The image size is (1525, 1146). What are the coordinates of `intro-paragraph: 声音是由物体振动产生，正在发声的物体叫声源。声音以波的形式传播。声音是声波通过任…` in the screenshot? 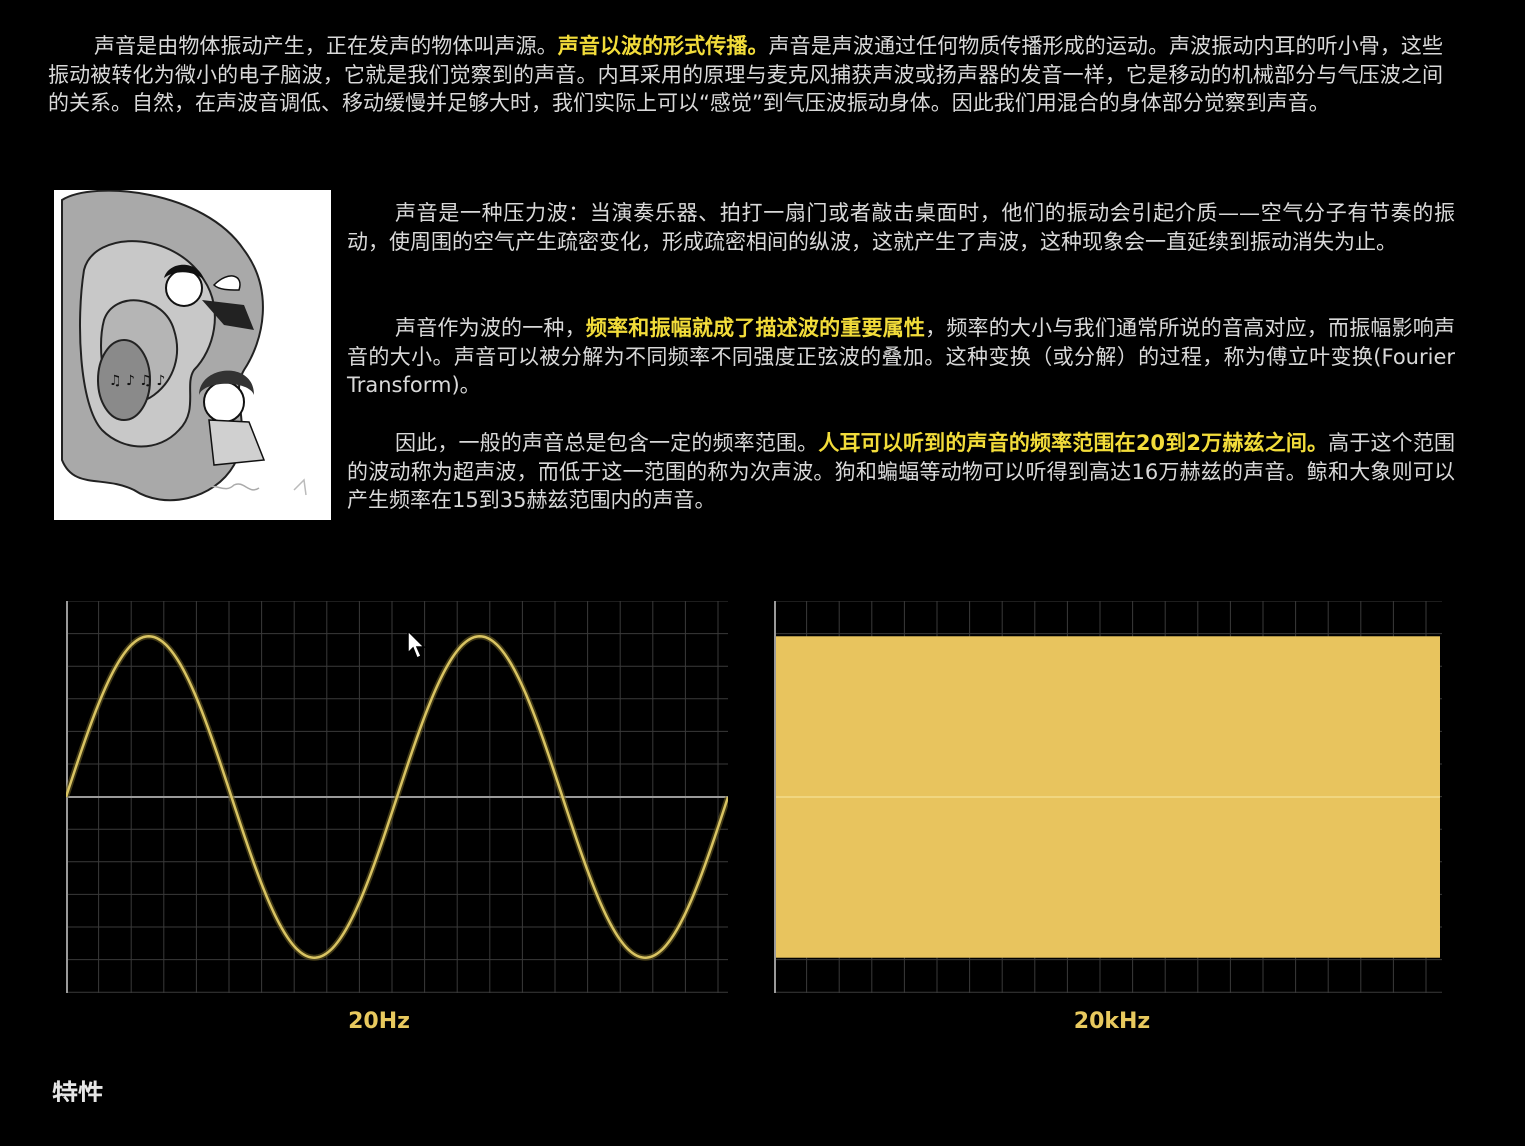 It's located at (745, 75).